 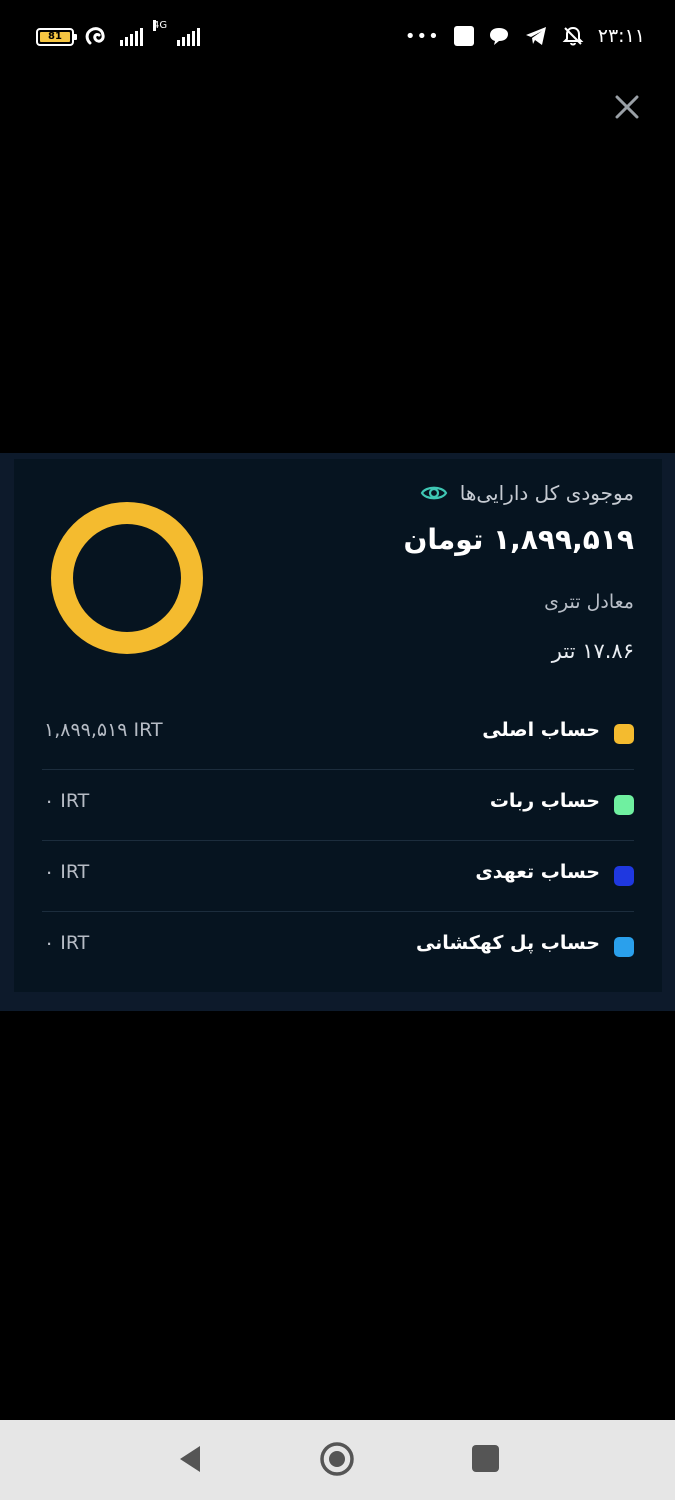 What do you see at coordinates (544, 801) in the screenshot?
I see `account-name: حساب ربات` at bounding box center [544, 801].